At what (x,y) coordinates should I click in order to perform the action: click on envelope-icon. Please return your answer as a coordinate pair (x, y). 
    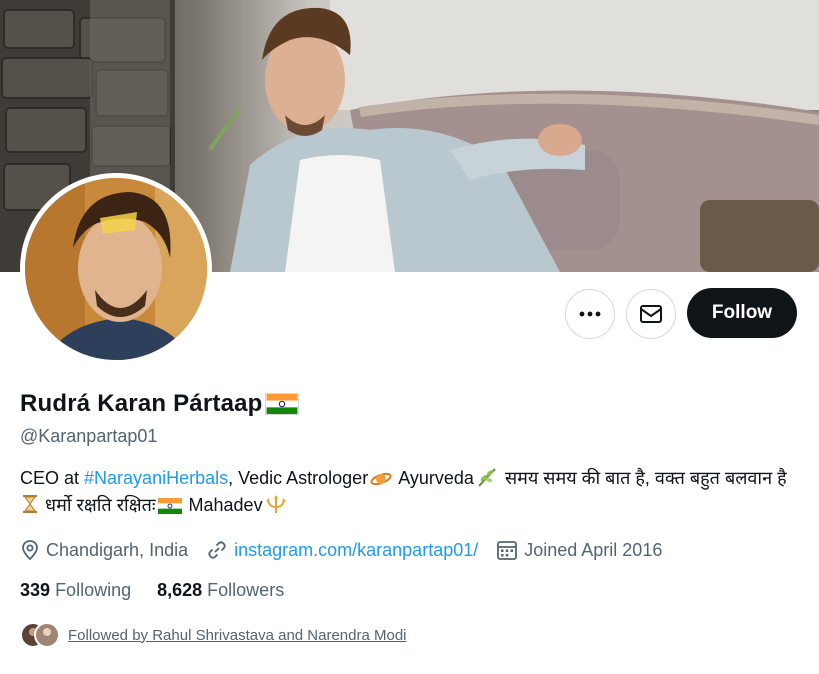
    Looking at the image, I should click on (651, 314).